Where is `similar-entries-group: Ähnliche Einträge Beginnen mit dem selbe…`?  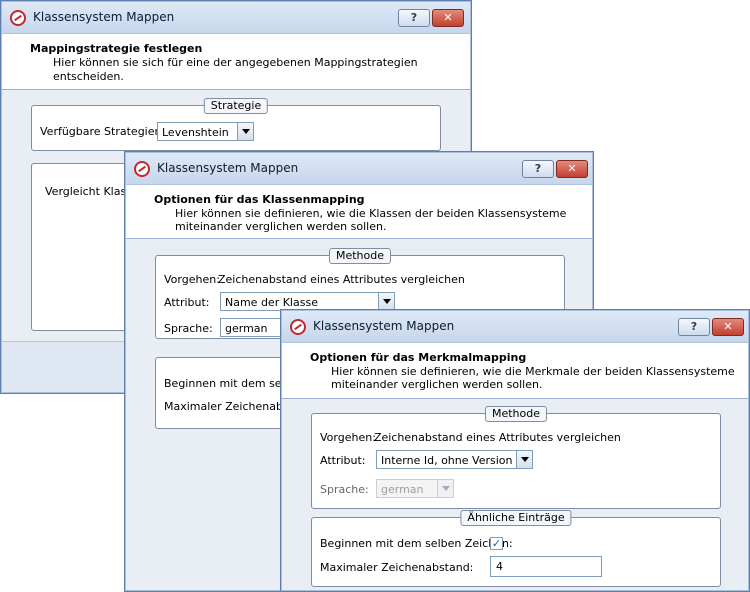
similar-entries-group: Ähnliche Einträge Beginnen mit dem selbe… is located at coordinates (516, 548).